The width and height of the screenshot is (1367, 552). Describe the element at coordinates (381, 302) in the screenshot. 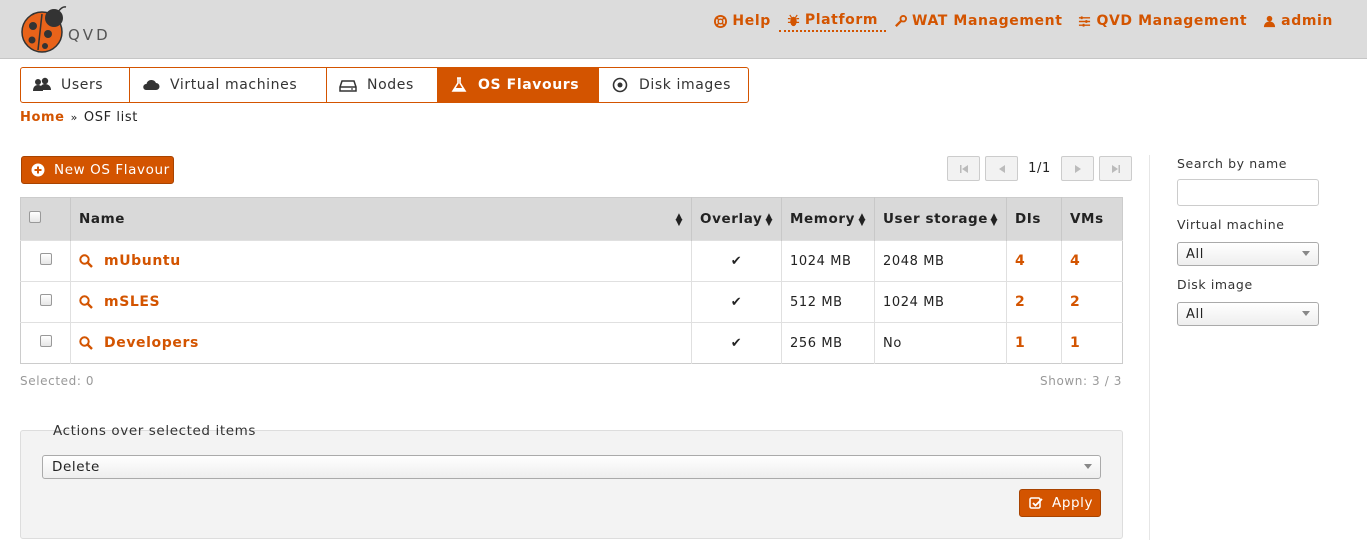

I see `osf-name-link: mSLES` at that location.